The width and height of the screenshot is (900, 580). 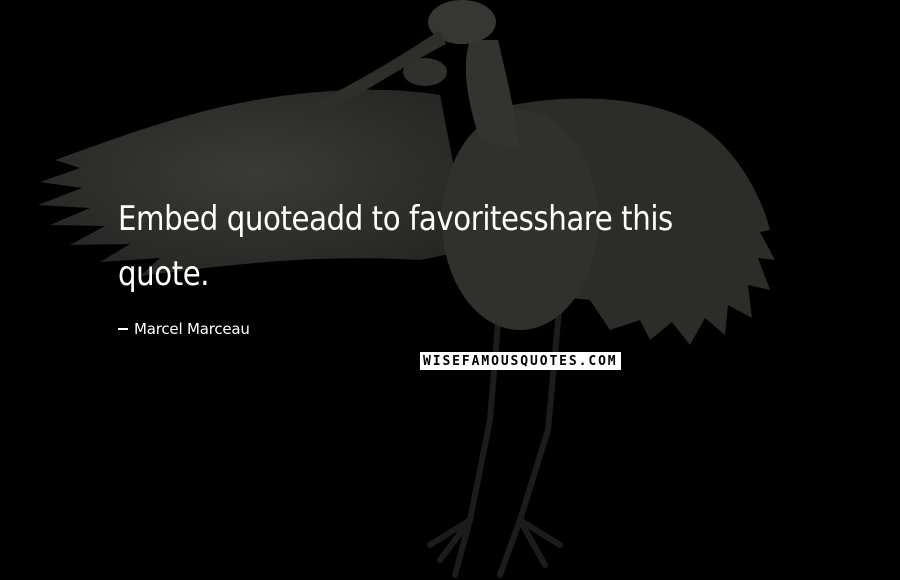 What do you see at coordinates (520, 361) in the screenshot?
I see `watermark-badge: WISEFAMOUSQUOTES.COM` at bounding box center [520, 361].